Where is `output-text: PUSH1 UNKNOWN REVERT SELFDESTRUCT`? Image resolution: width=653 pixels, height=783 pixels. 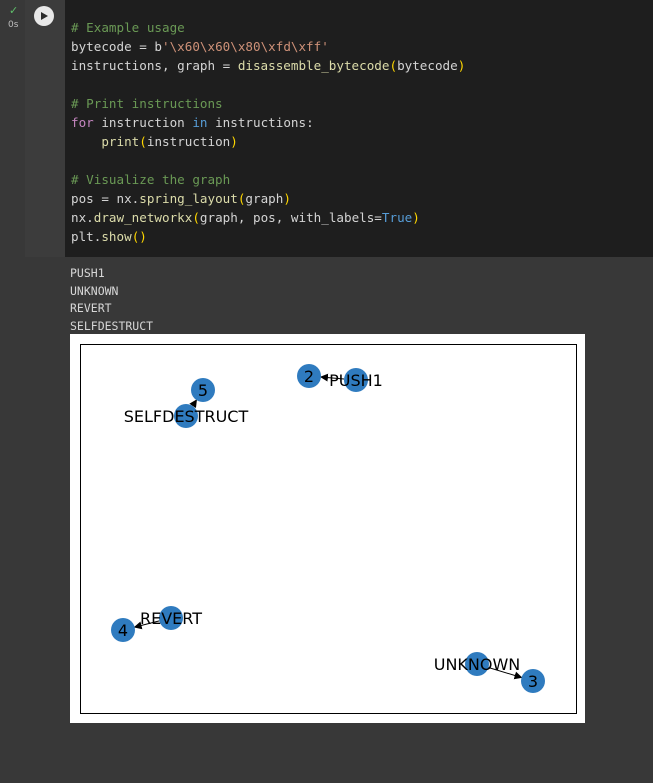
output-text: PUSH1 UNKNOWN REVERT SELFDESTRUCT is located at coordinates (111, 300).